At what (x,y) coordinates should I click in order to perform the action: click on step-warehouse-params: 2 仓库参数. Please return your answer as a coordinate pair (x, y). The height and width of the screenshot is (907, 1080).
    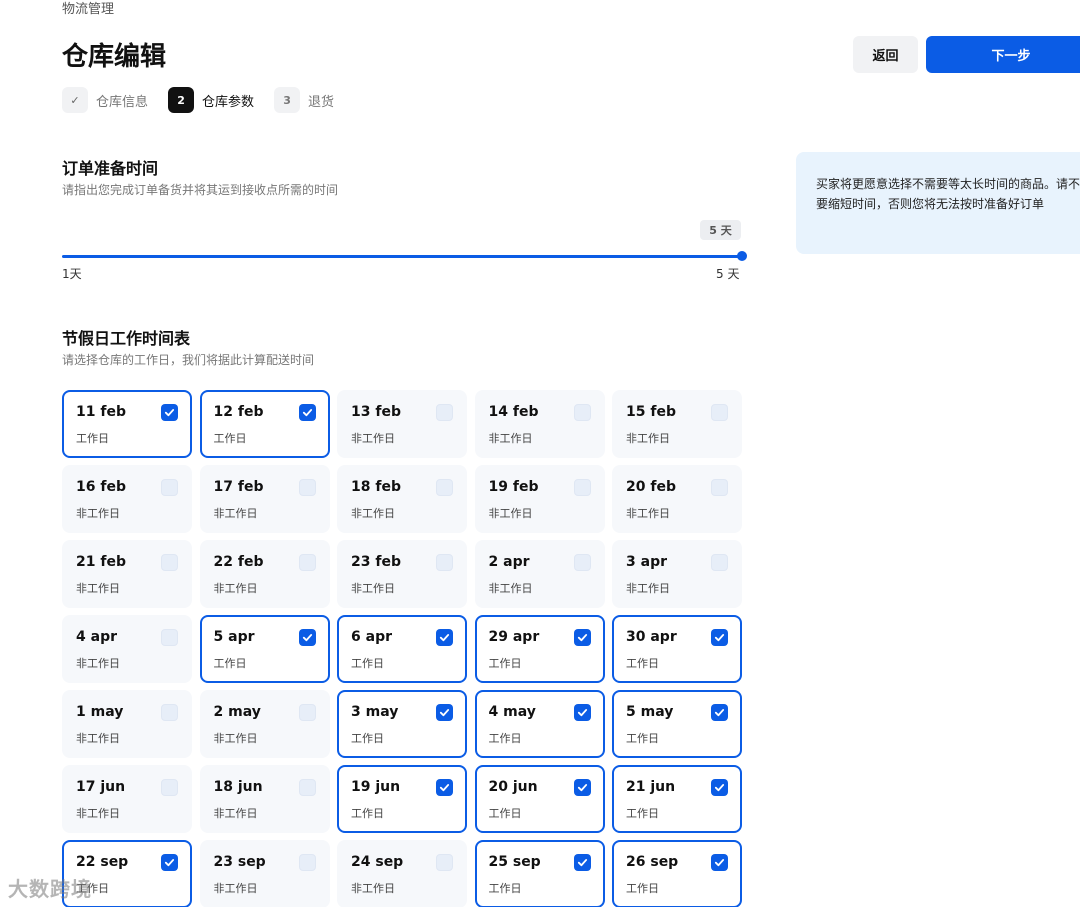
    Looking at the image, I should click on (211, 100).